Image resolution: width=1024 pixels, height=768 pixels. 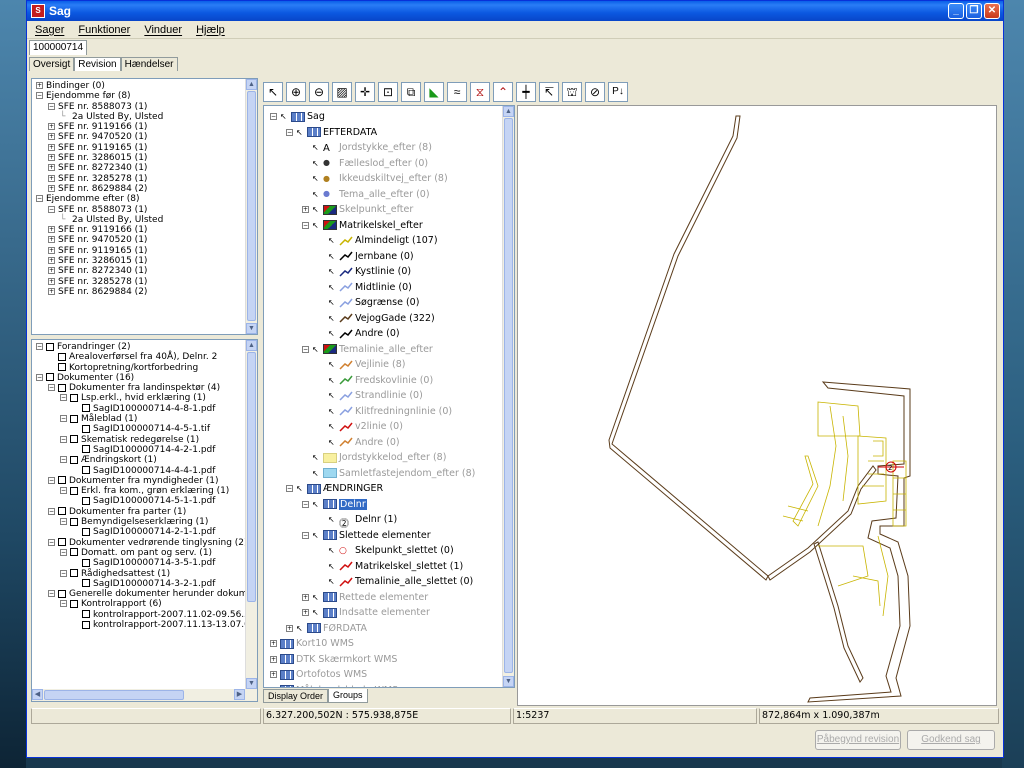 I want to click on layer-item: ↖ ● Fælleslod_efter (0), so click(x=389, y=164).